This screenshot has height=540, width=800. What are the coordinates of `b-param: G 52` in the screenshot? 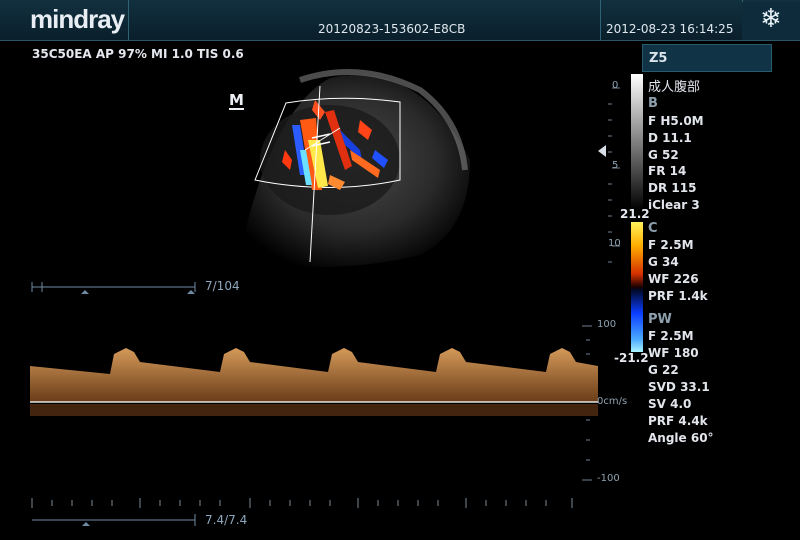 It's located at (663, 155).